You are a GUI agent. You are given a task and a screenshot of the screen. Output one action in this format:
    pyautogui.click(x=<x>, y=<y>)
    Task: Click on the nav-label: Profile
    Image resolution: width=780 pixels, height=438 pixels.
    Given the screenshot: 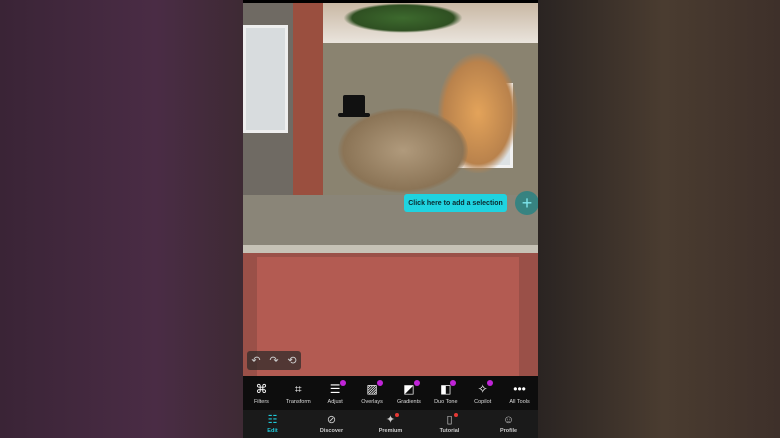 What is the action you would take?
    pyautogui.click(x=508, y=431)
    